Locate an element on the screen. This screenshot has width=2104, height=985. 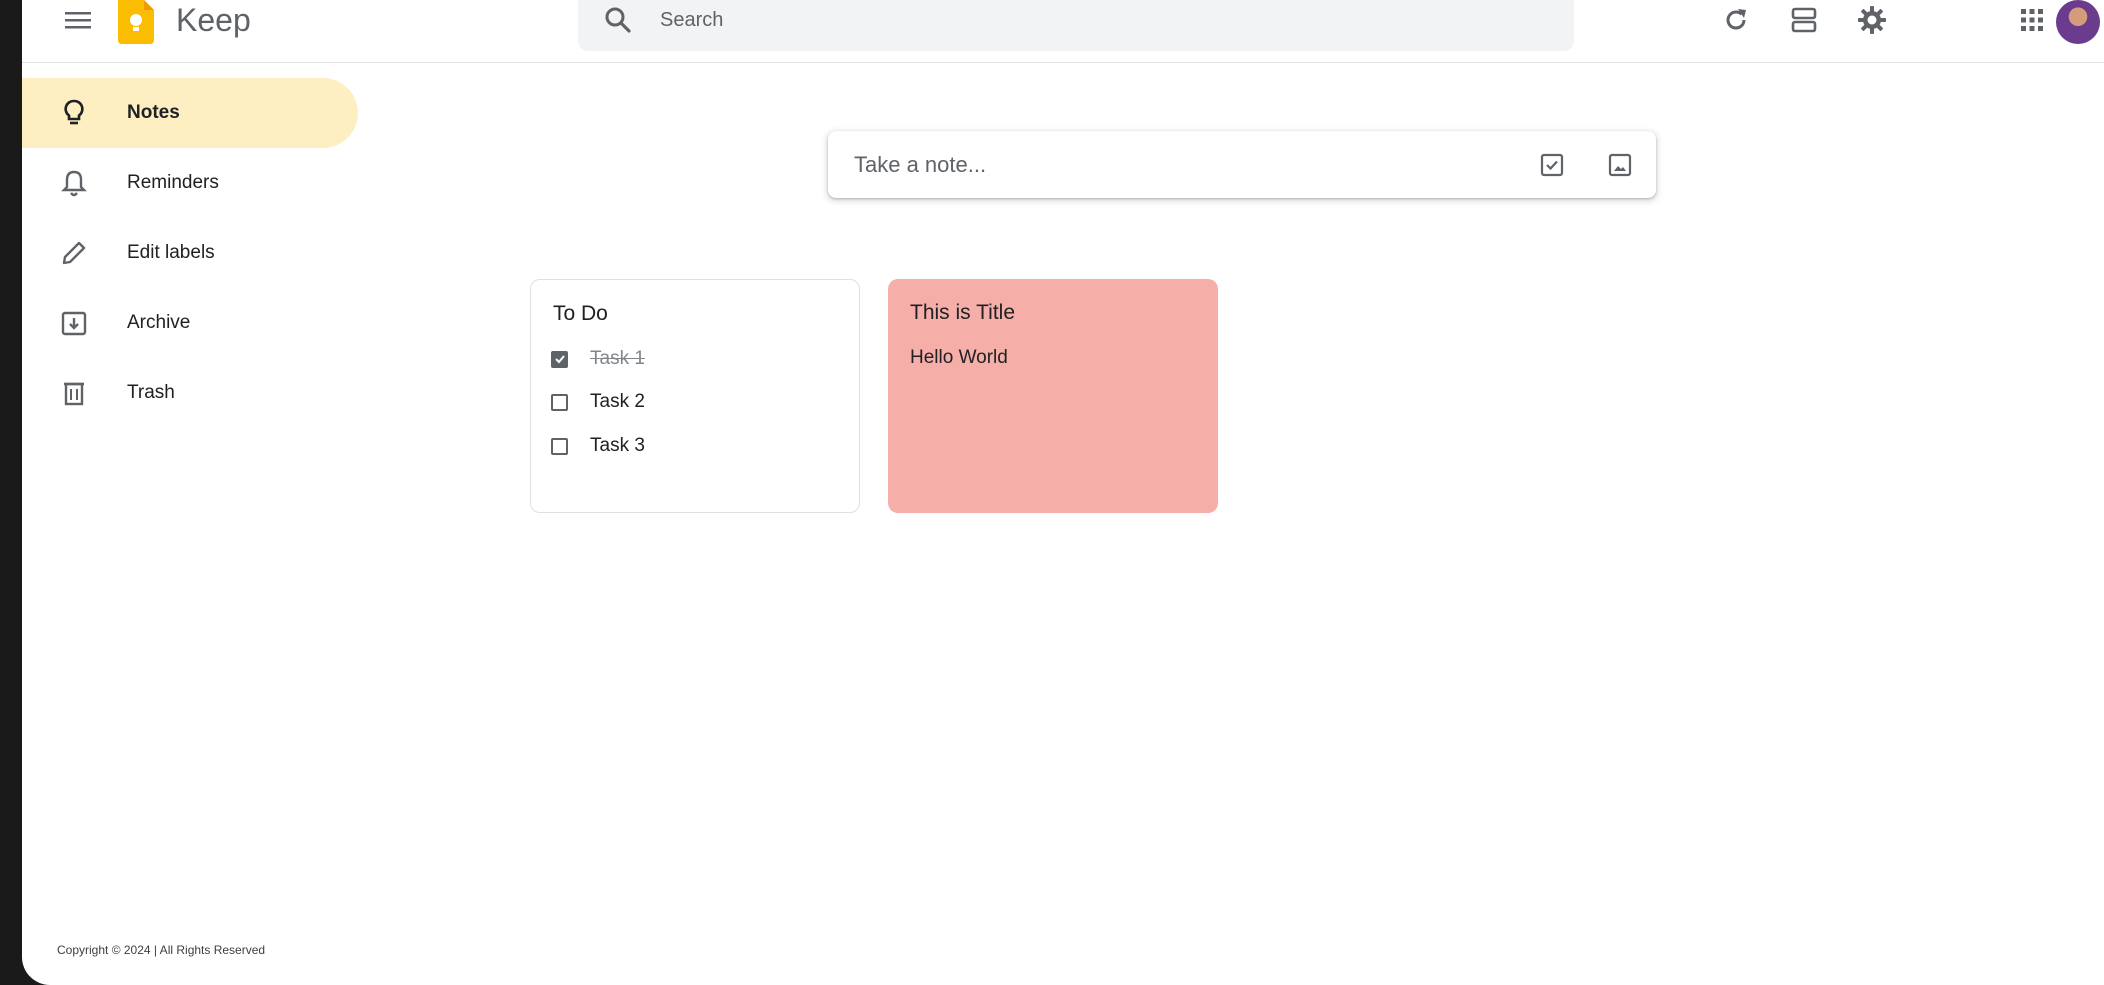
take-note-input is located at coordinates (1174, 165).